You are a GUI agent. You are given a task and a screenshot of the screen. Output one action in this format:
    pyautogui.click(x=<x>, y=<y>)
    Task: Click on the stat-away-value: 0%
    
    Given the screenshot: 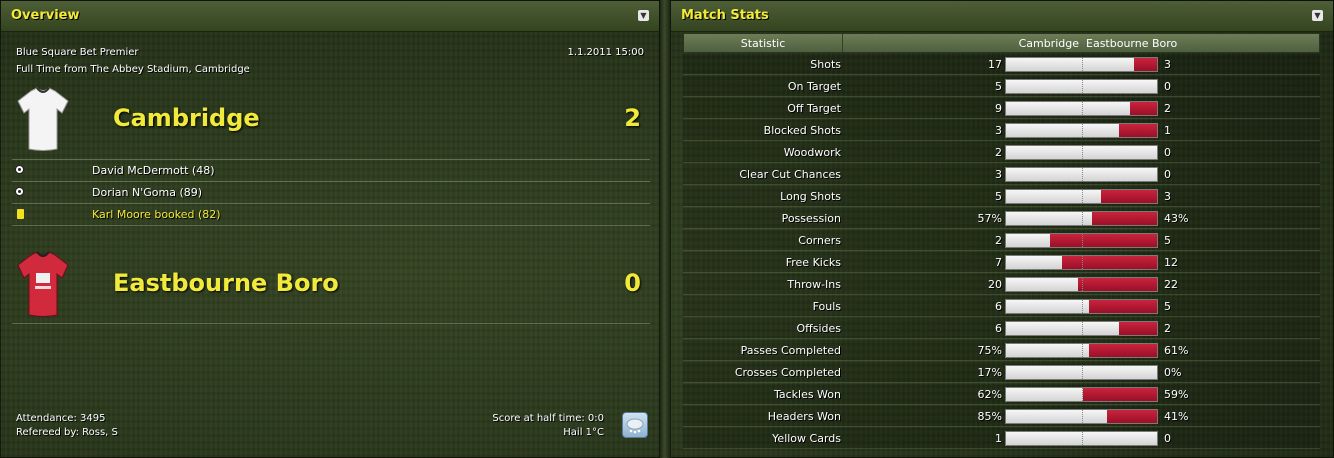 What is the action you would take?
    pyautogui.click(x=1173, y=372)
    